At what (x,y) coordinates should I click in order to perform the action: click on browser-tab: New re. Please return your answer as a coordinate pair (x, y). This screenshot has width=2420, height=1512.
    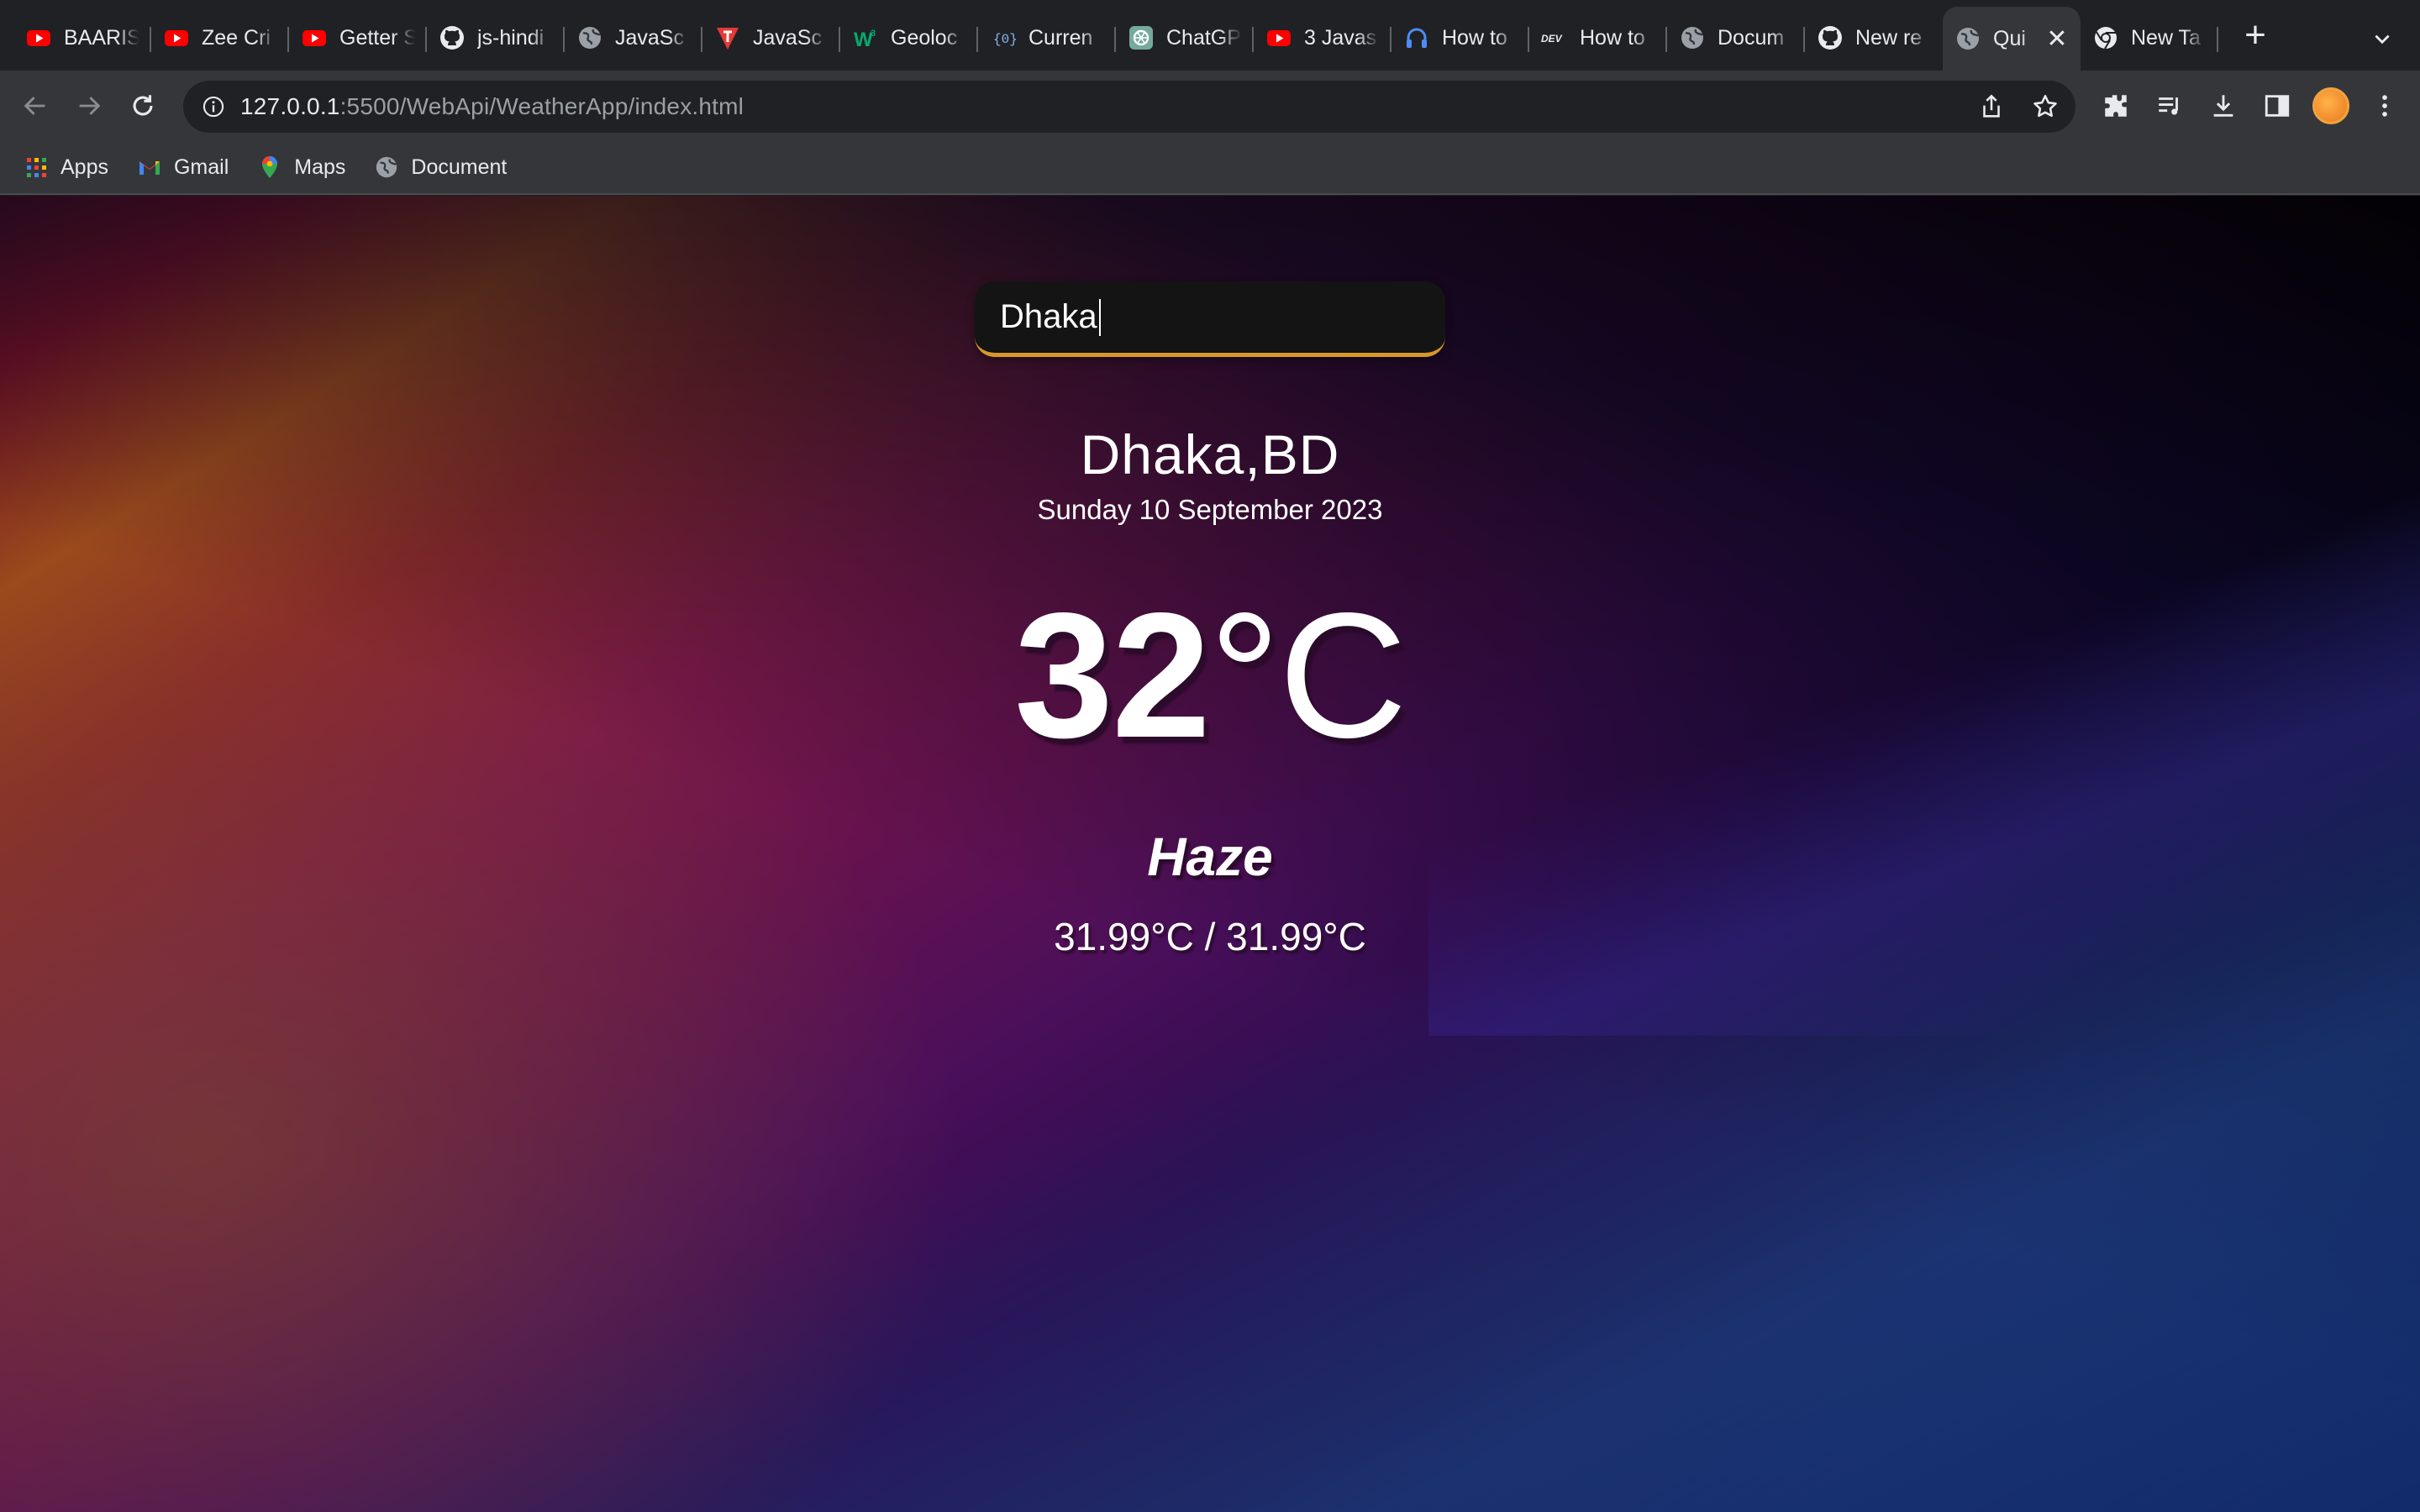
    Looking at the image, I should click on (1874, 37).